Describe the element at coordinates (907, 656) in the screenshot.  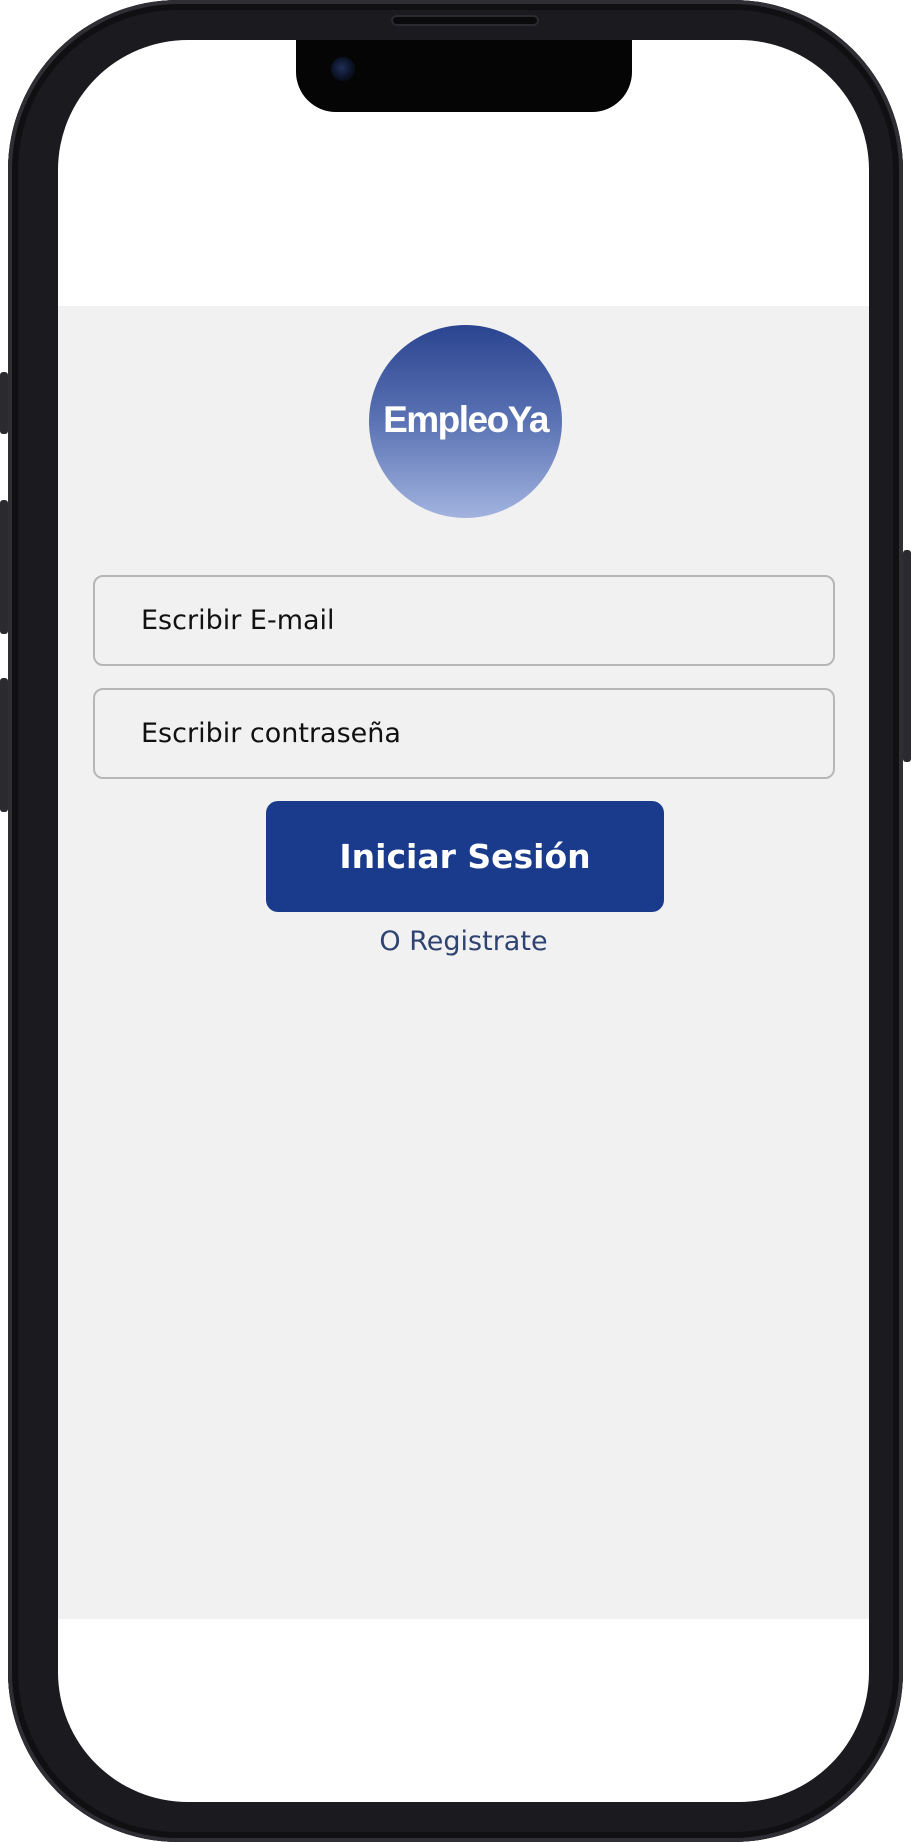
I see `power-button` at that location.